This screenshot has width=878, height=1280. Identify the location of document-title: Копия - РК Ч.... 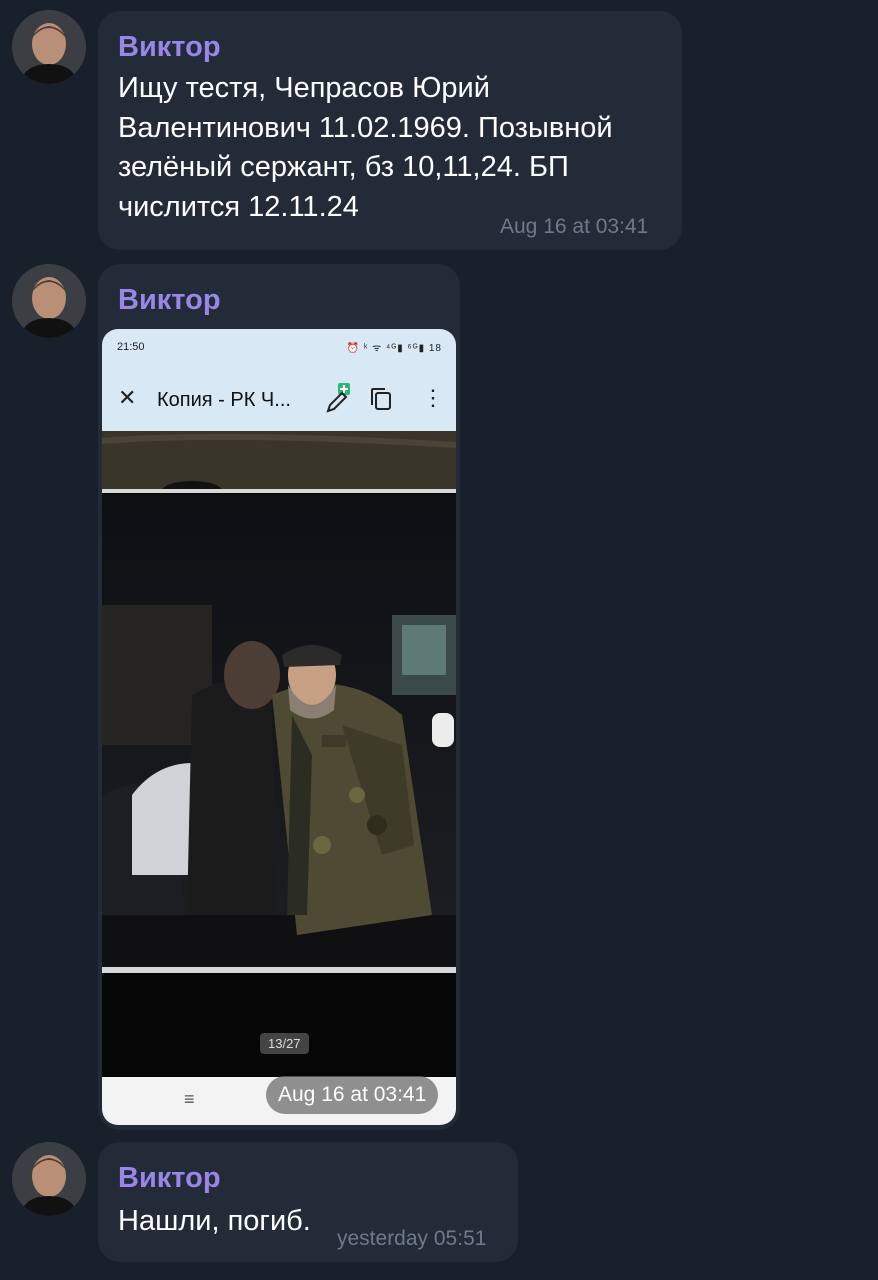
(224, 400).